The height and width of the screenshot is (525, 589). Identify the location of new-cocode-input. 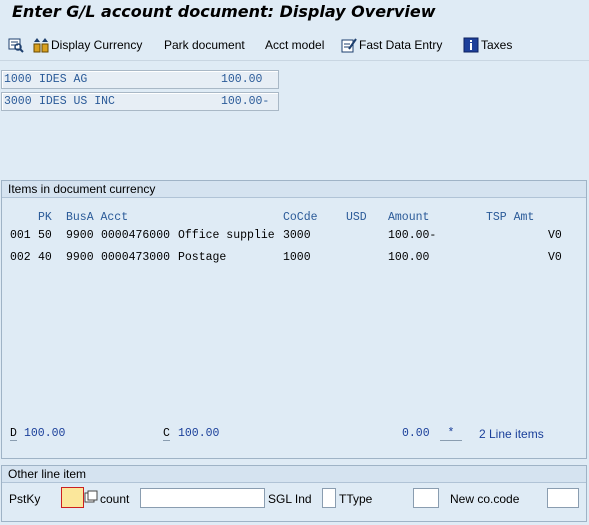
(563, 498).